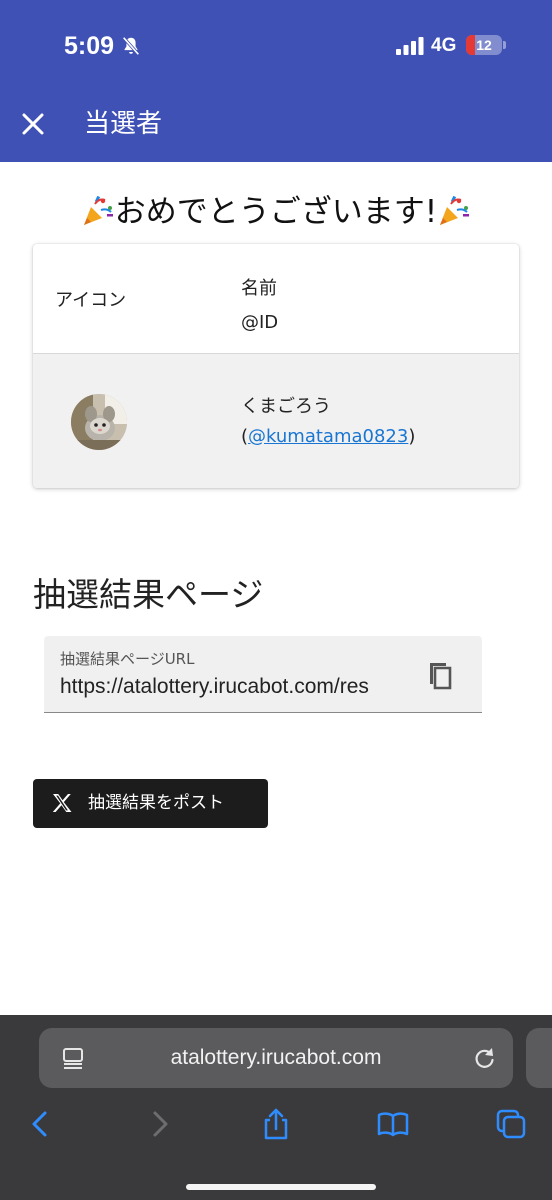 The image size is (552, 1200). I want to click on app-header: 5:09 4G 12 当選者, so click(276, 81).